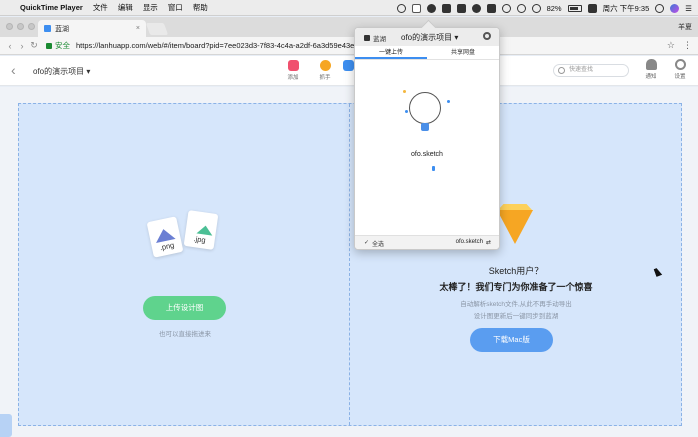 The width and height of the screenshot is (698, 437). What do you see at coordinates (476, 8) in the screenshot?
I see `cloud-icon` at bounding box center [476, 8].